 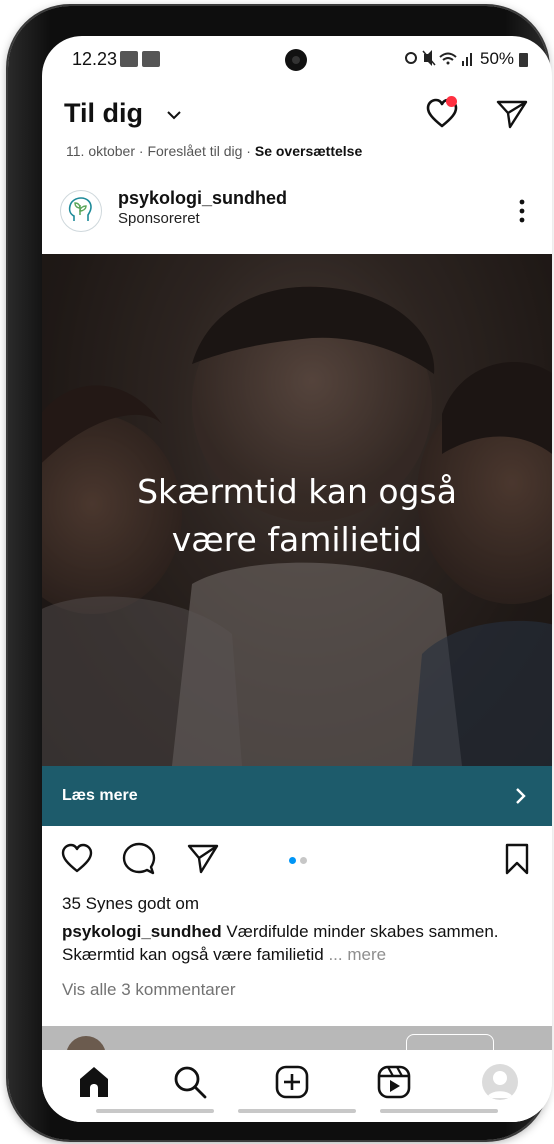 What do you see at coordinates (149, 990) in the screenshot?
I see `view-comments-link: Vis alle 3 kommentarer` at bounding box center [149, 990].